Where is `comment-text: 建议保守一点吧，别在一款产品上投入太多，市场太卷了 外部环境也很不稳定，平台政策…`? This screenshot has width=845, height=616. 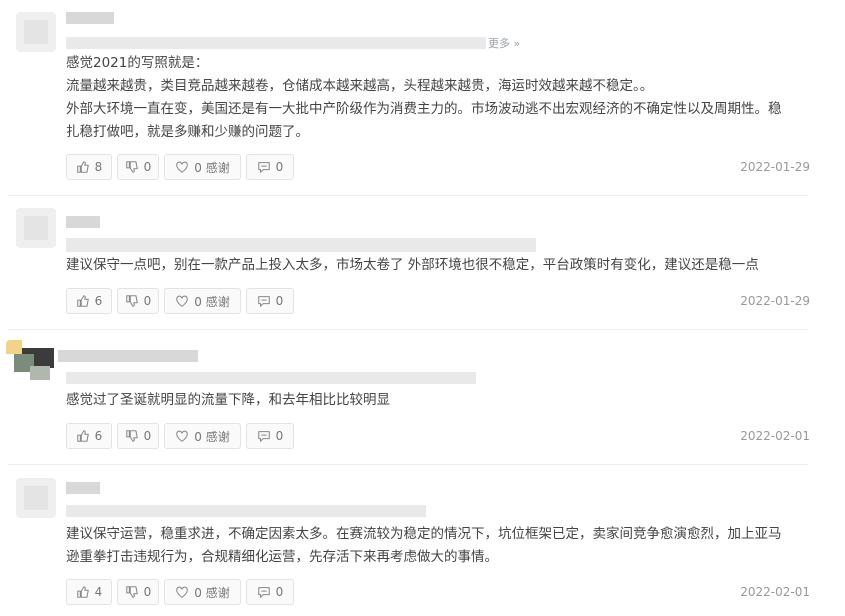 comment-text: 建议保守一点吧，别在一款产品上投入太多，市场太卷了 外部环境也很不稳定，平台政策… is located at coordinates (412, 265).